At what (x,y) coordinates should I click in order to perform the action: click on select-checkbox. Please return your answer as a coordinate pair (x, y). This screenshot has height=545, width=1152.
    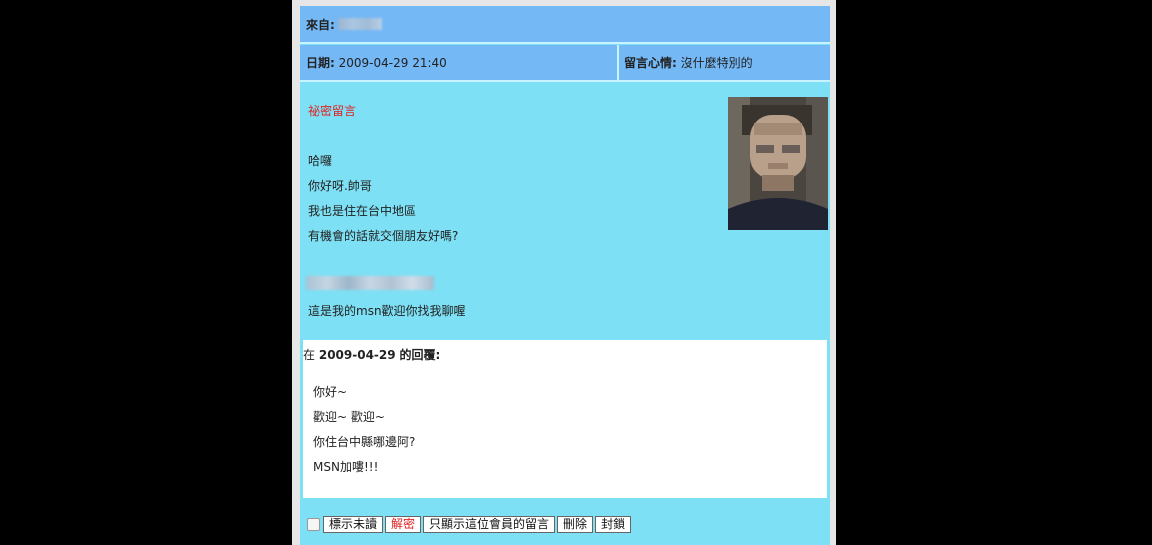
    Looking at the image, I should click on (313, 524).